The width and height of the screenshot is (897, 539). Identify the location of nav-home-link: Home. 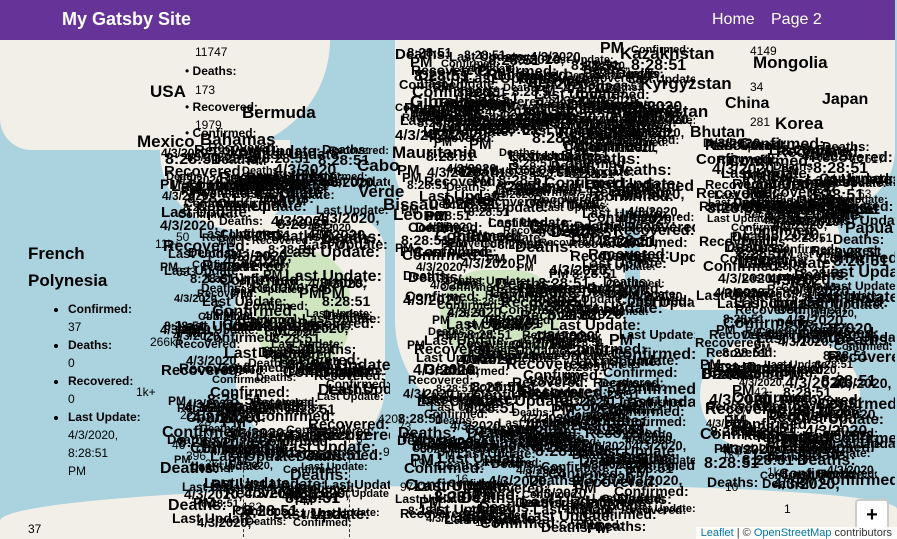
(733, 20).